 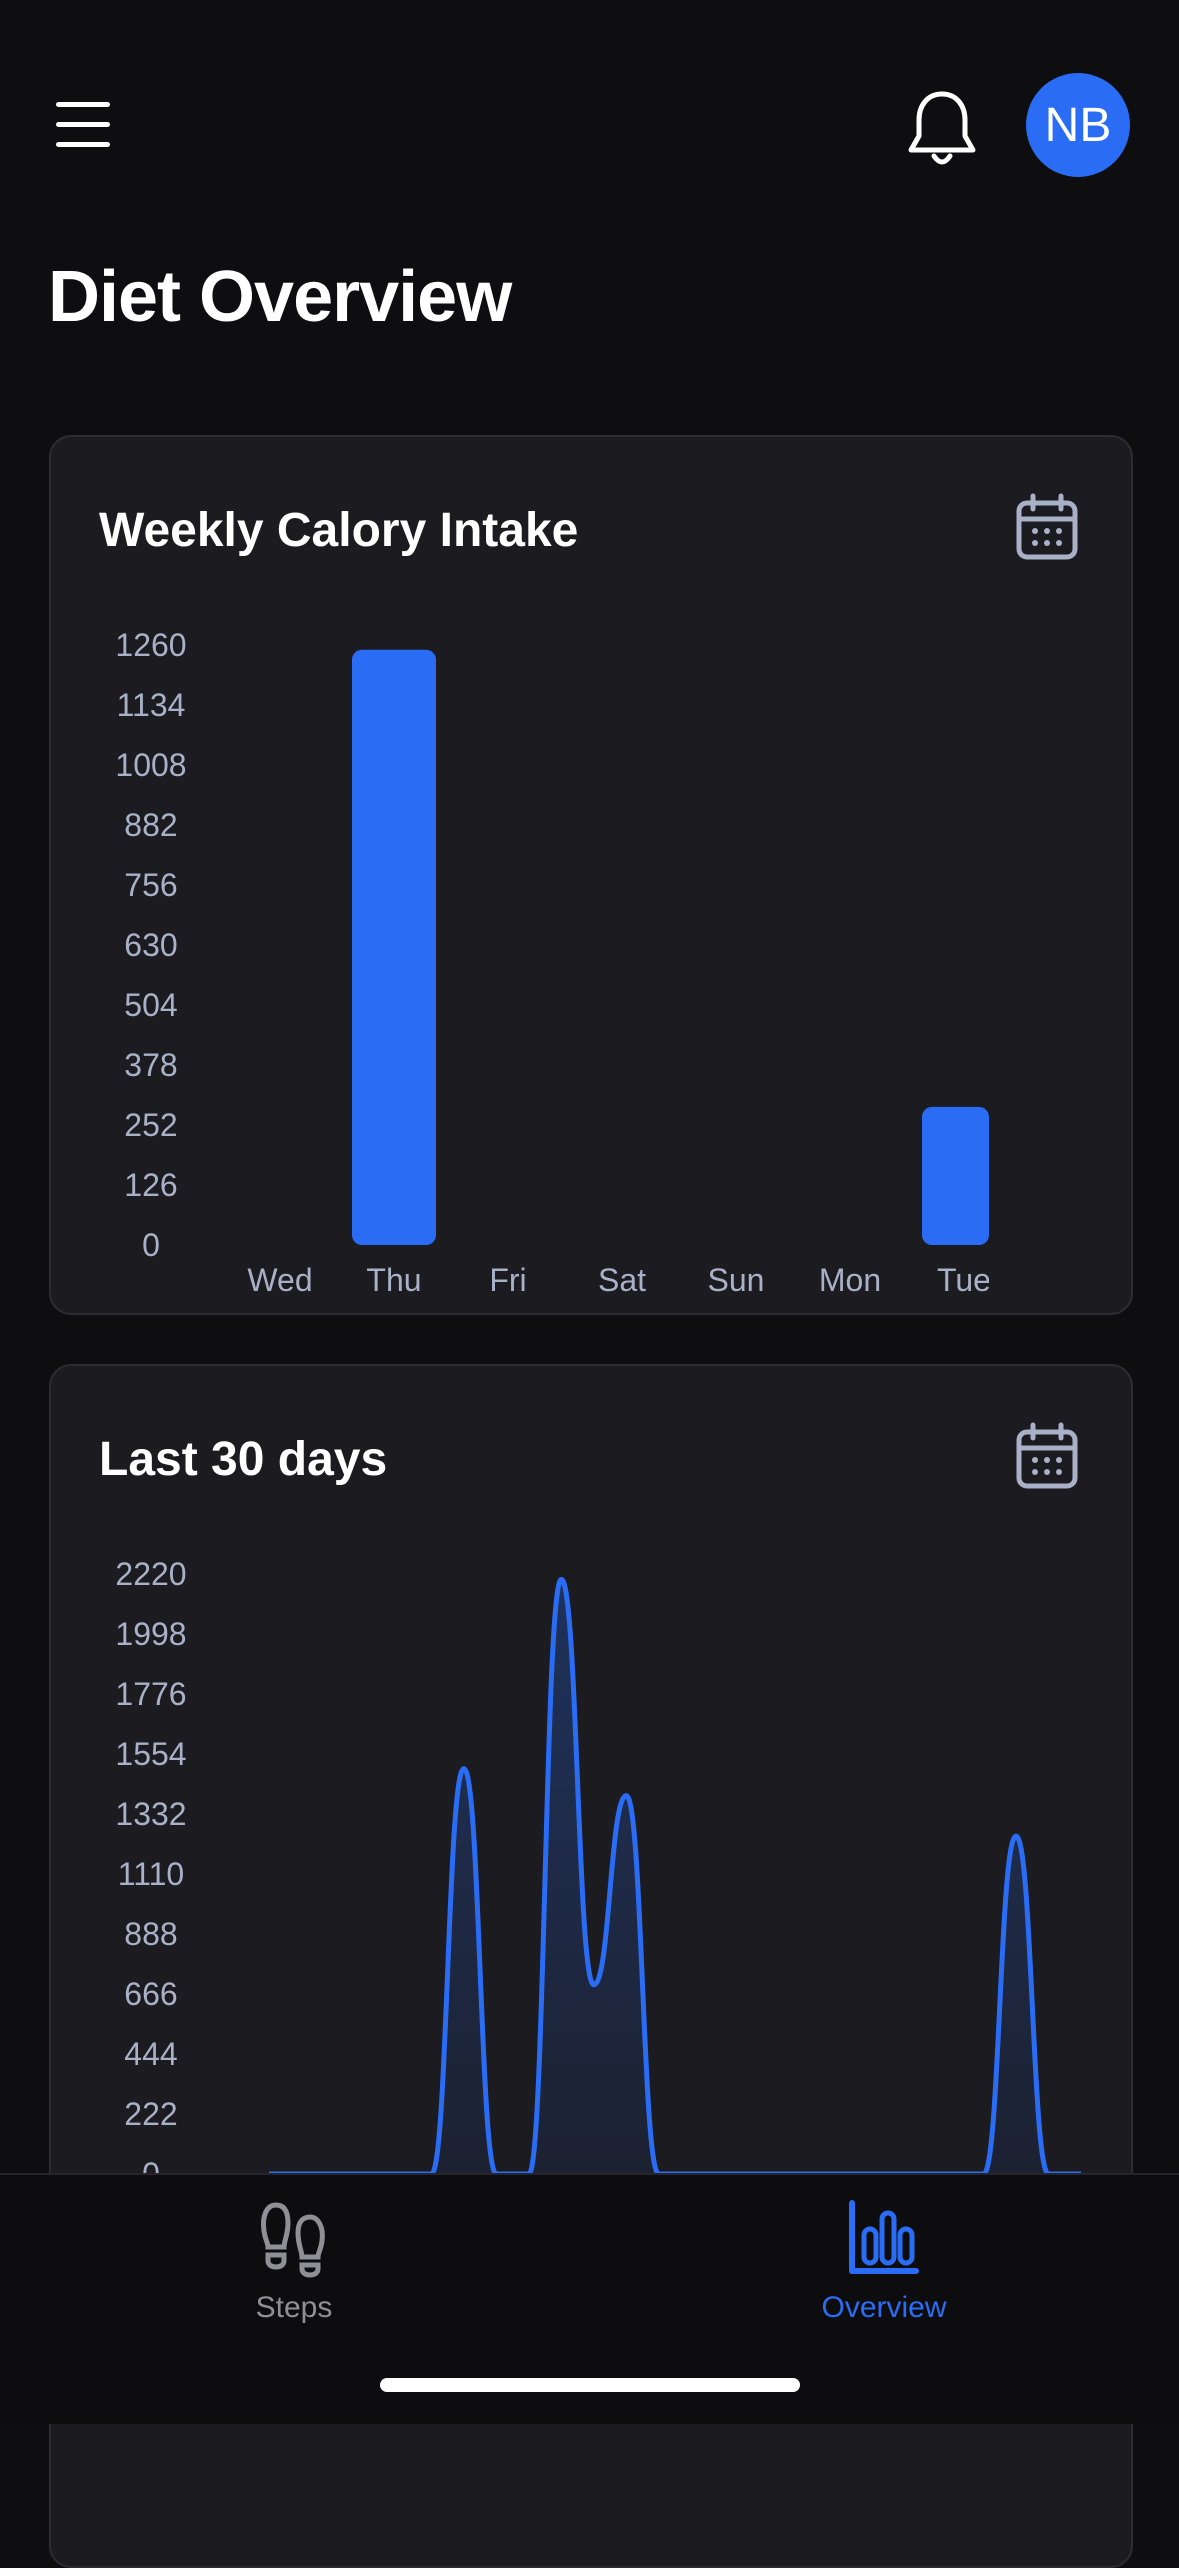 What do you see at coordinates (280, 297) in the screenshot?
I see `page-title: Diet Overview` at bounding box center [280, 297].